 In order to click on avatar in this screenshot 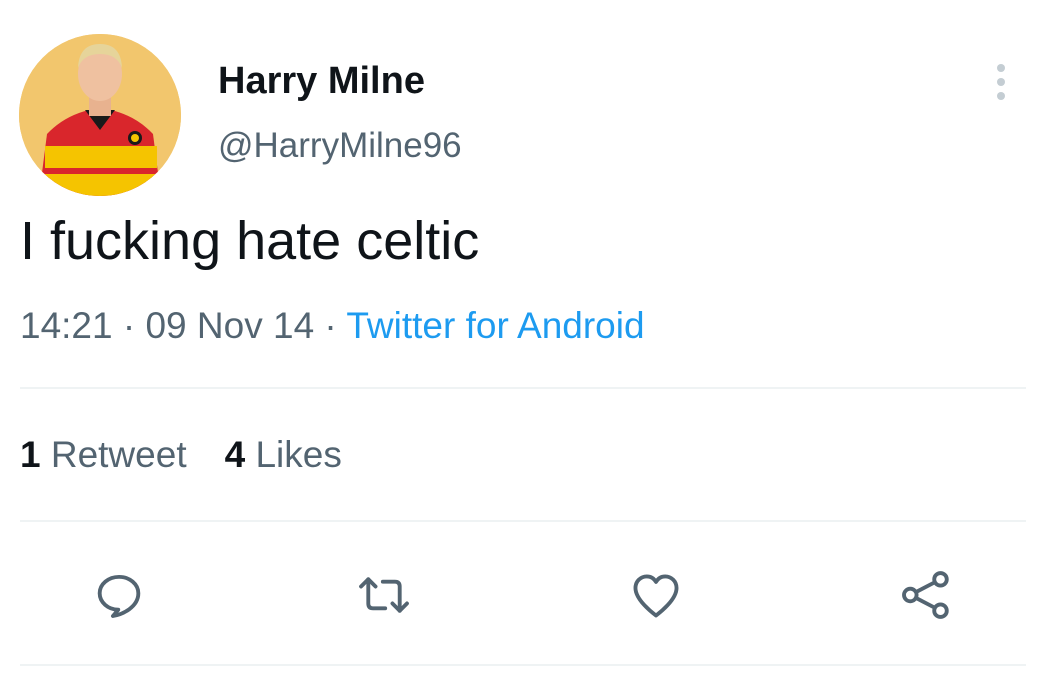, I will do `click(100, 115)`.